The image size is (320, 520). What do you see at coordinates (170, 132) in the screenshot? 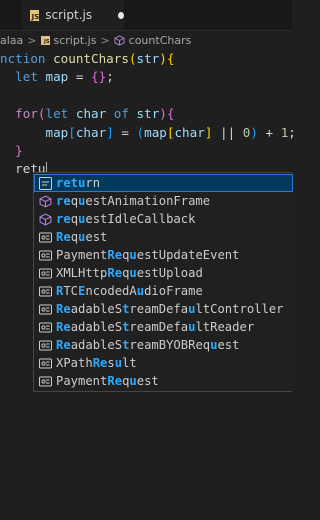
I see `code-line-5: map[char] = (map[char] || 0) + 1;` at bounding box center [170, 132].